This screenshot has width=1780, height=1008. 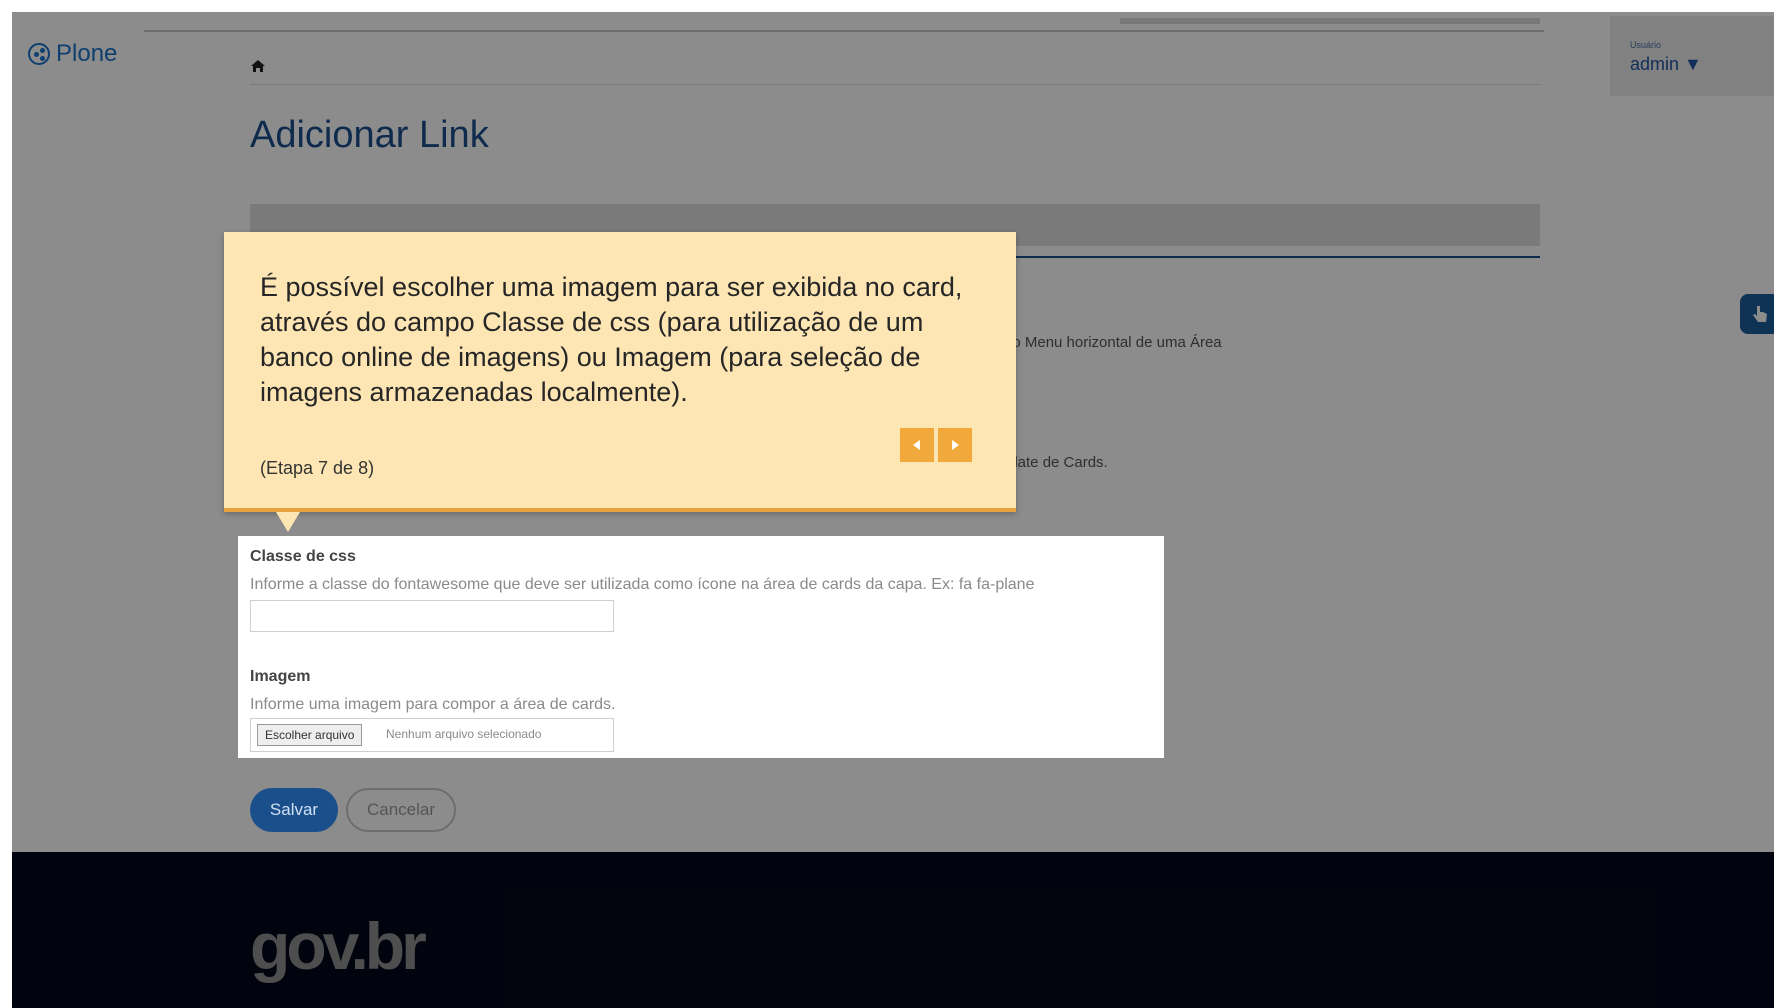 What do you see at coordinates (464, 734) in the screenshot?
I see `file-status: Nenhum arquivo selecionado` at bounding box center [464, 734].